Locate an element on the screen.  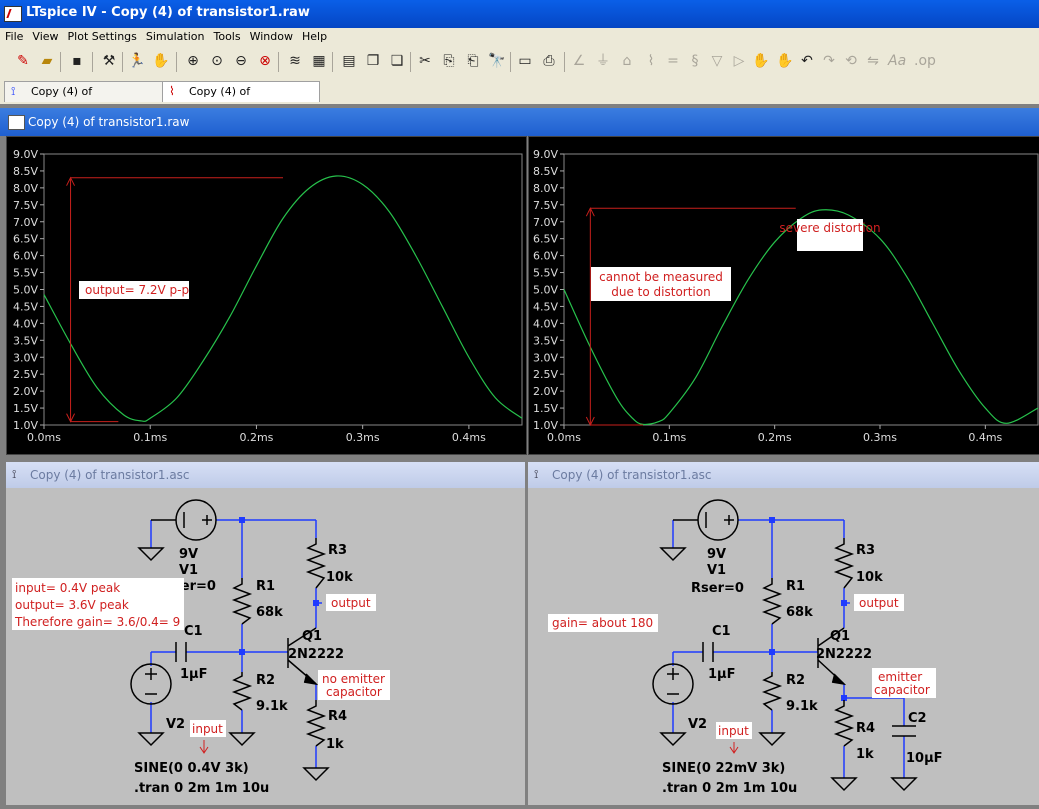
run-icon: 🏃 is located at coordinates (137, 61).